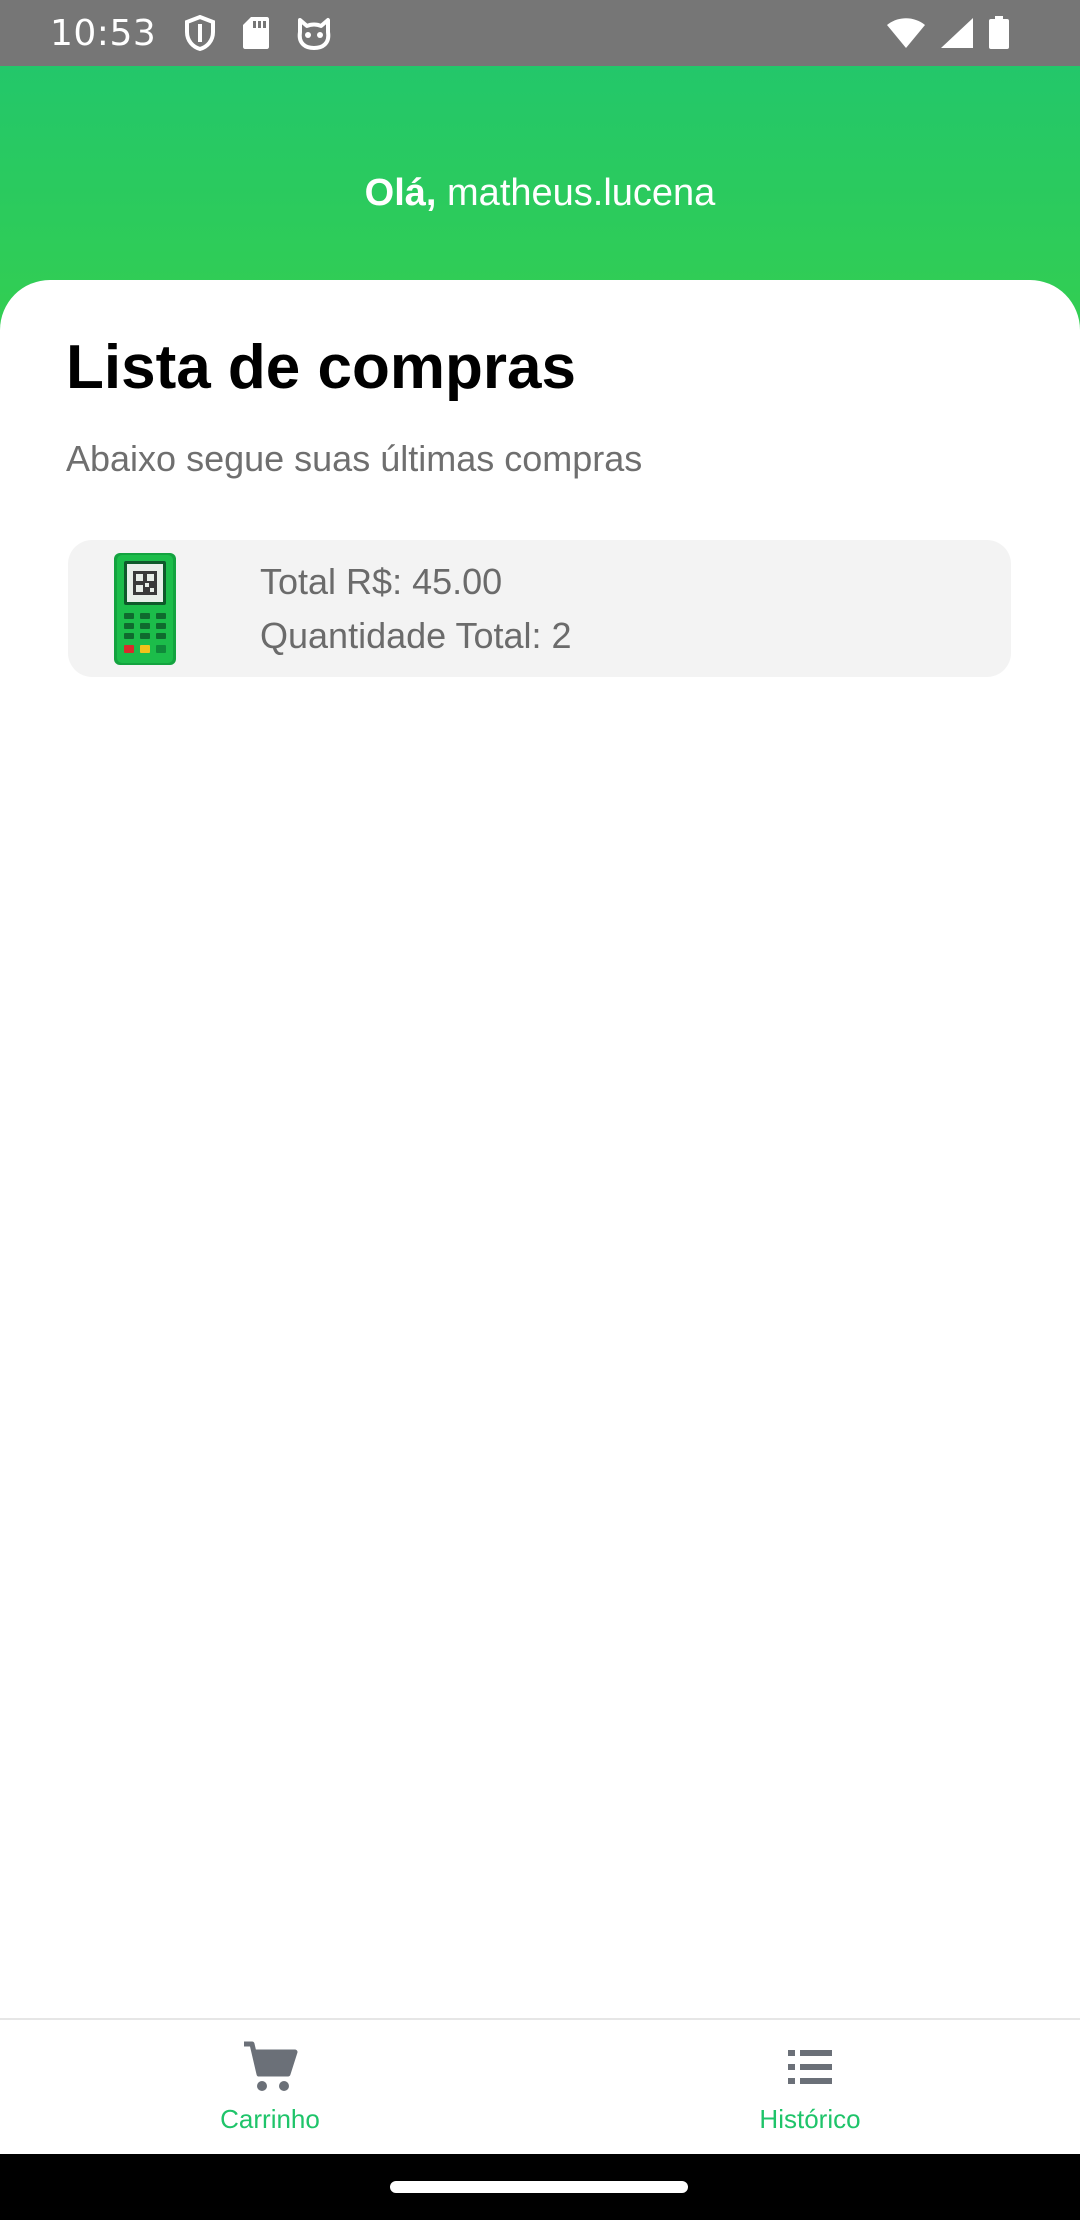 This screenshot has height=2220, width=1080. Describe the element at coordinates (581, 193) in the screenshot. I see `username: matheus.lucena` at that location.